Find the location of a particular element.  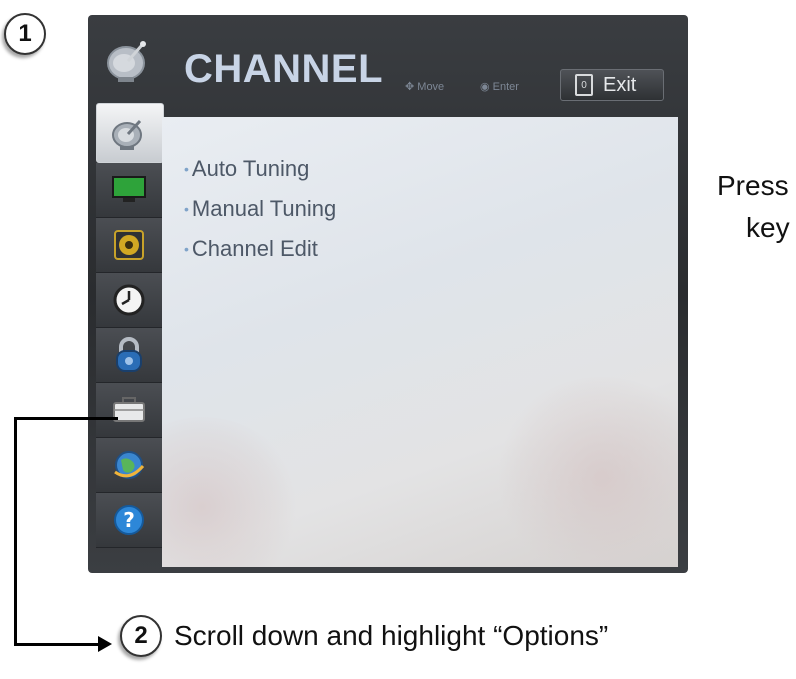

sidebar-item-network is located at coordinates (129, 465).